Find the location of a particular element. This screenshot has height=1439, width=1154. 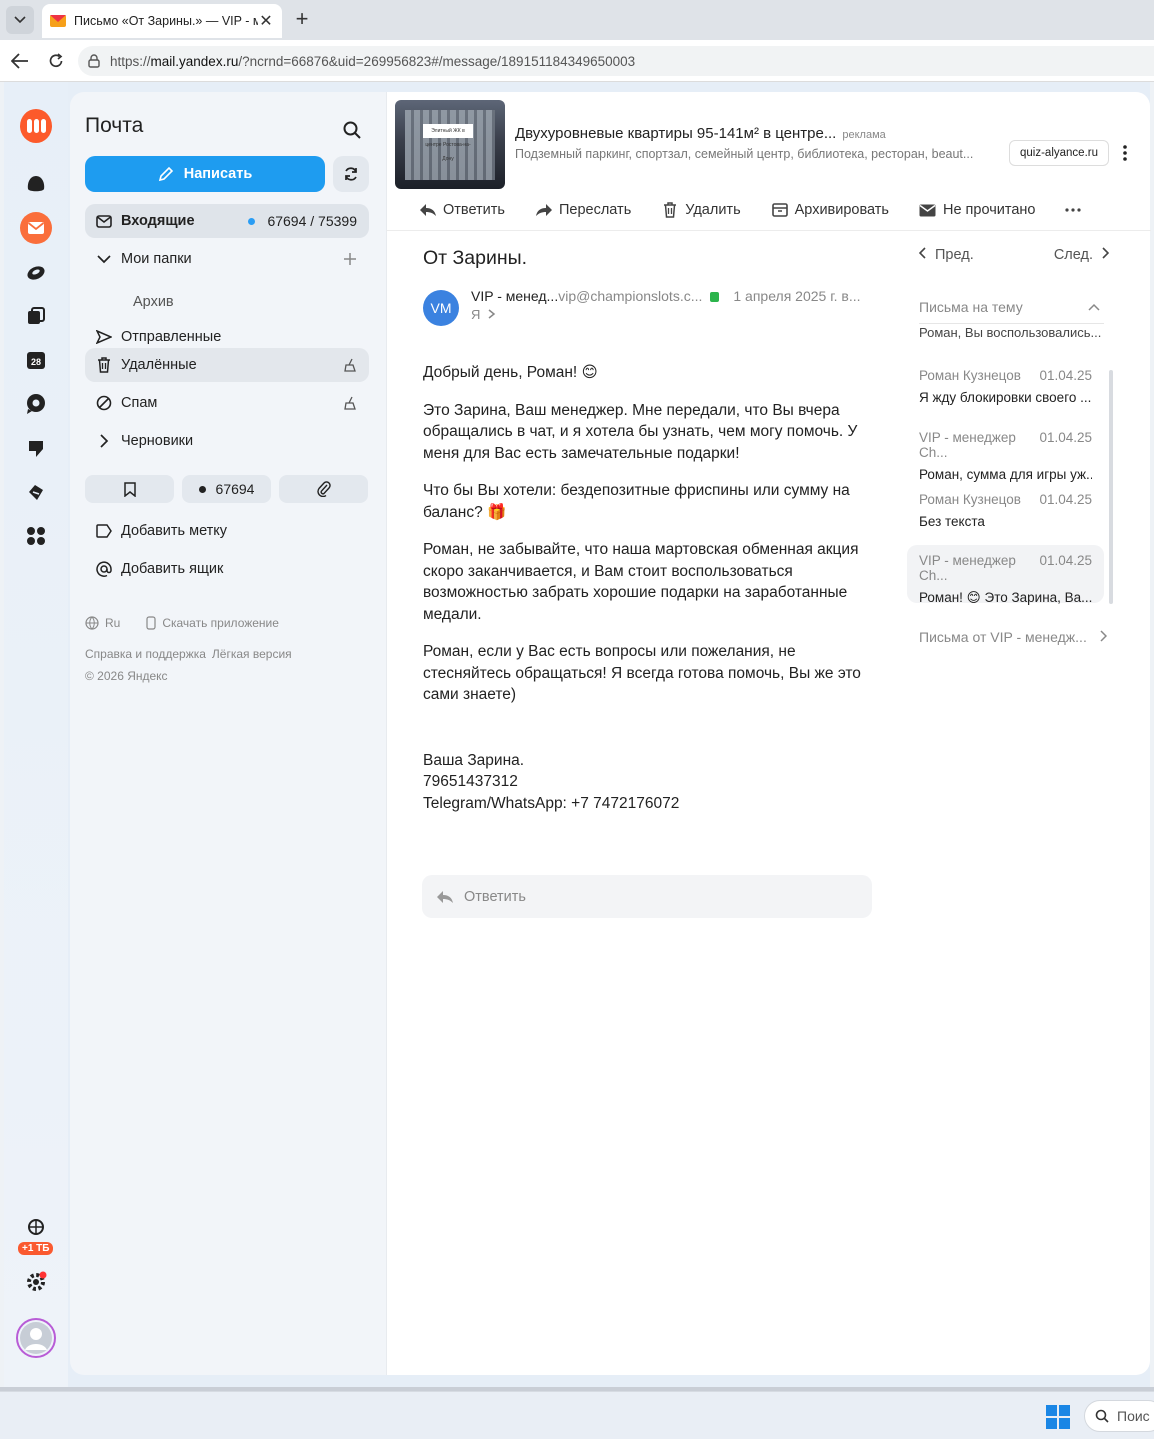

thread-scrollbar is located at coordinates (1111, 487).